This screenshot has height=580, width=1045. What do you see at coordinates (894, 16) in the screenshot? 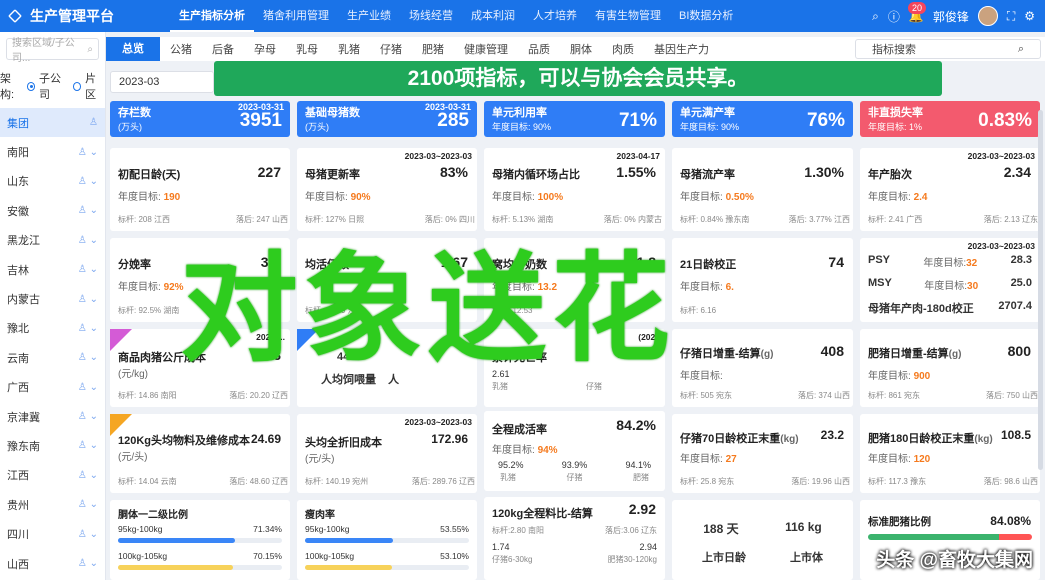
I see `help-icon: ⓘ` at bounding box center [894, 16].